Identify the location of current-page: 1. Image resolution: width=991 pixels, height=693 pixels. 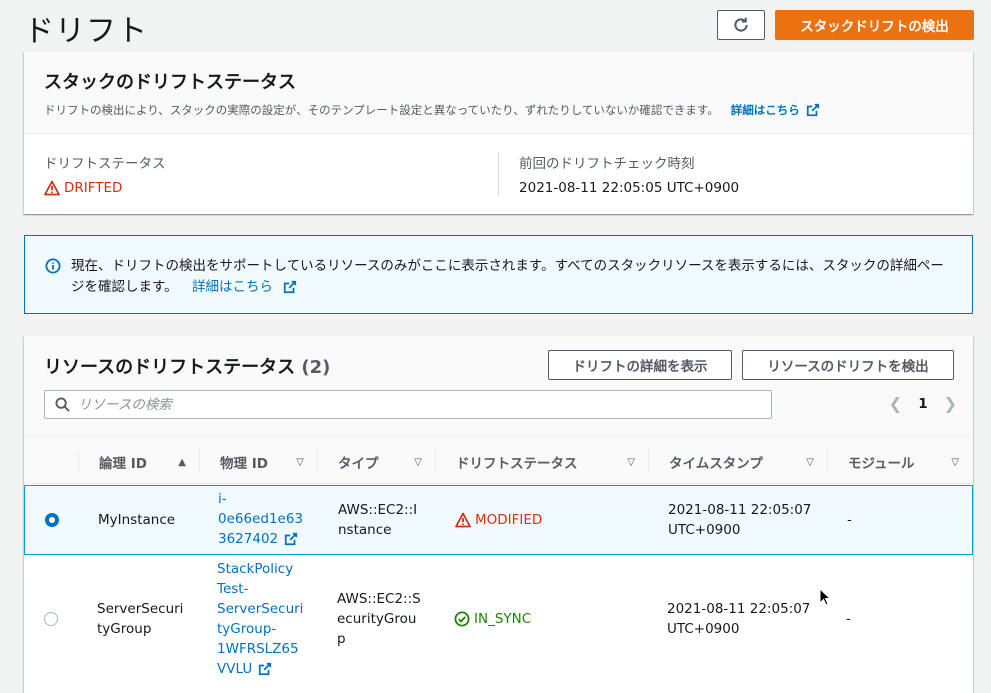
(922, 404).